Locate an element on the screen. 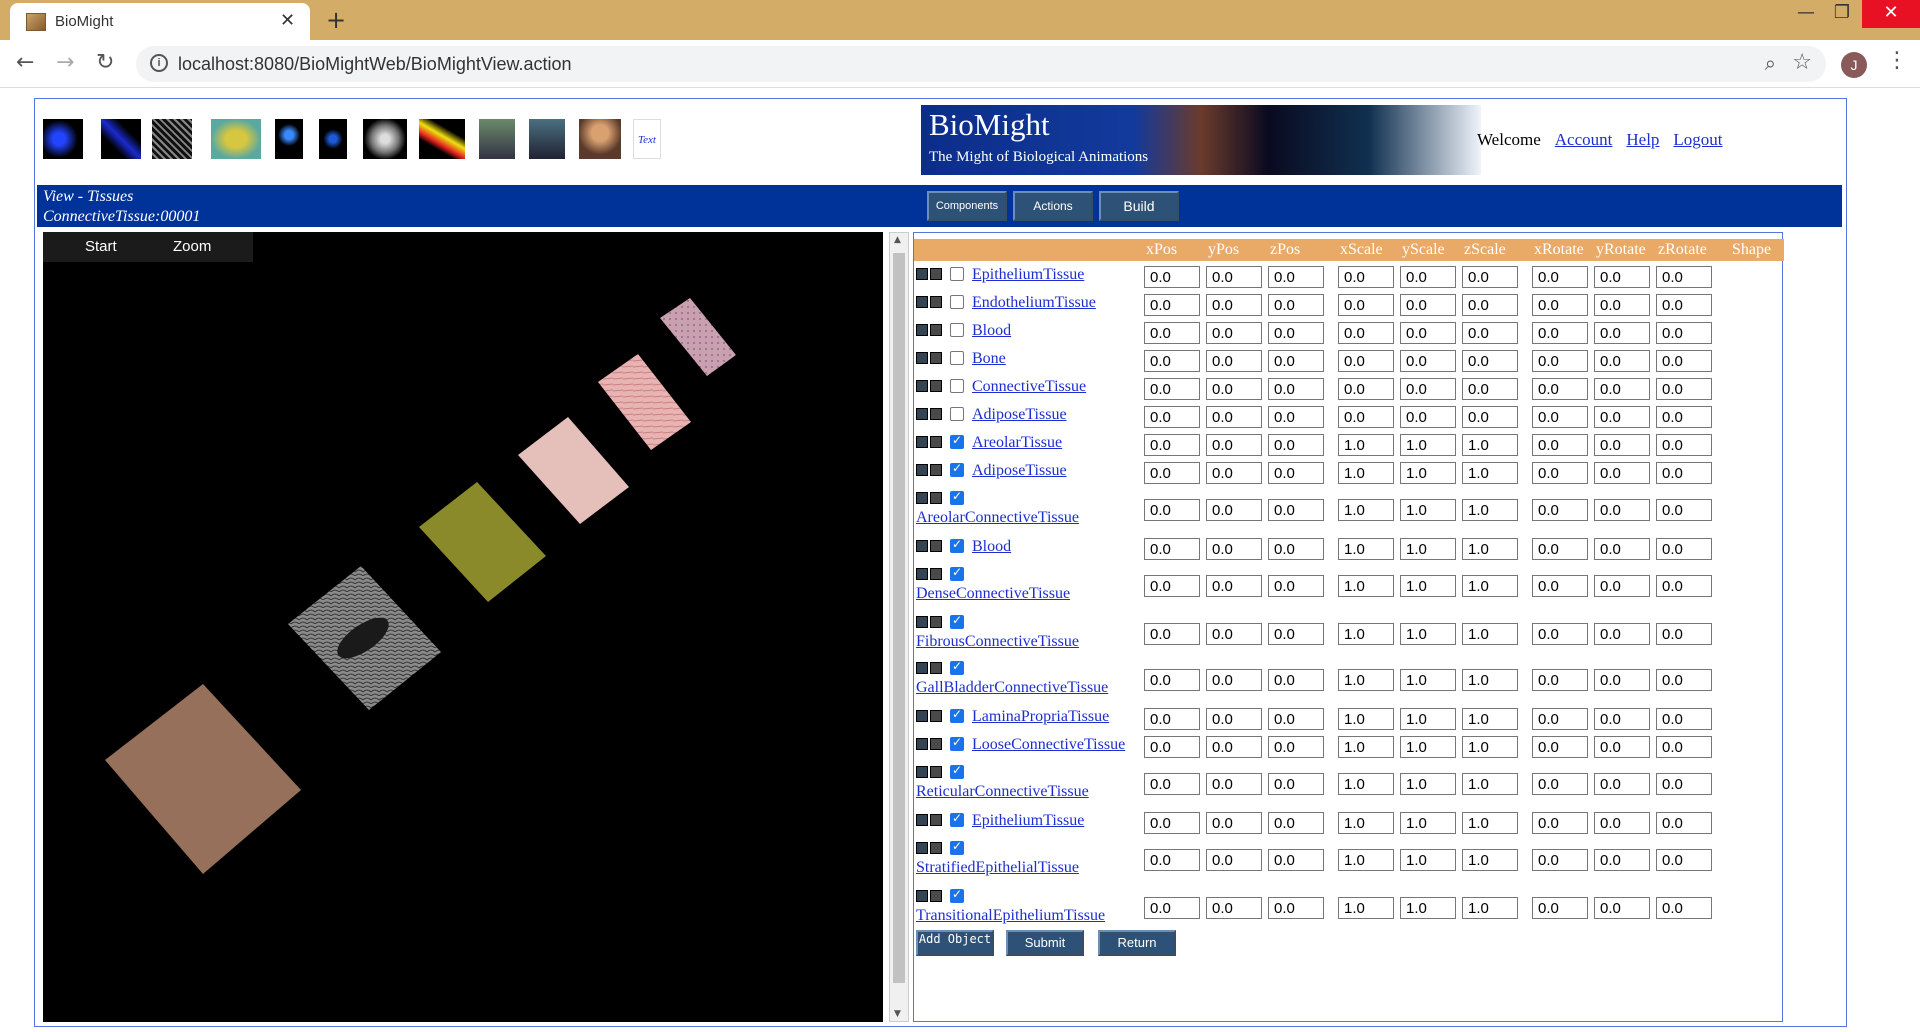  window-close-icon: ✕ is located at coordinates (1891, 14).